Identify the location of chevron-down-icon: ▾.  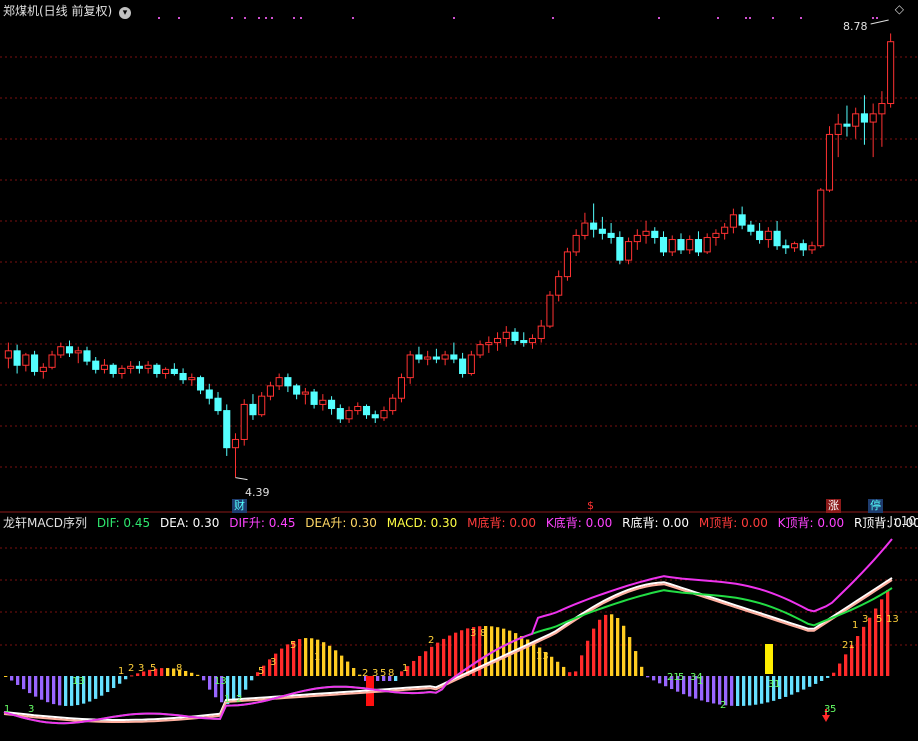
(125, 13).